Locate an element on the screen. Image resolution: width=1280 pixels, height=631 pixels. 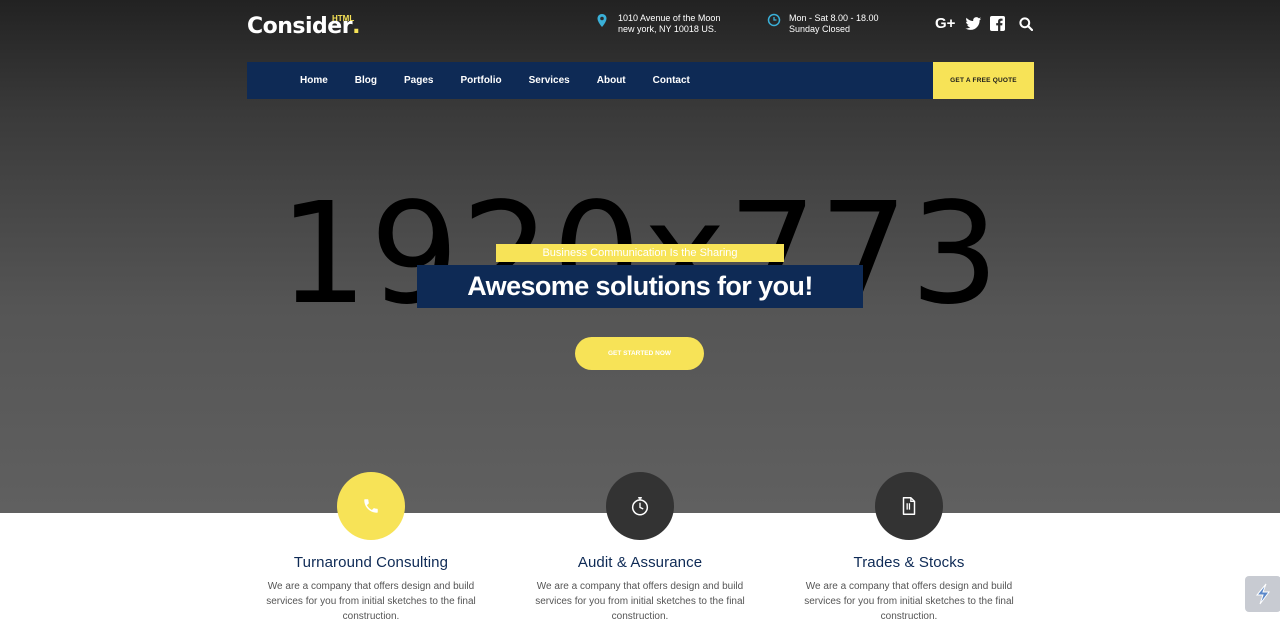
bolt-icon is located at coordinates (1262, 594).